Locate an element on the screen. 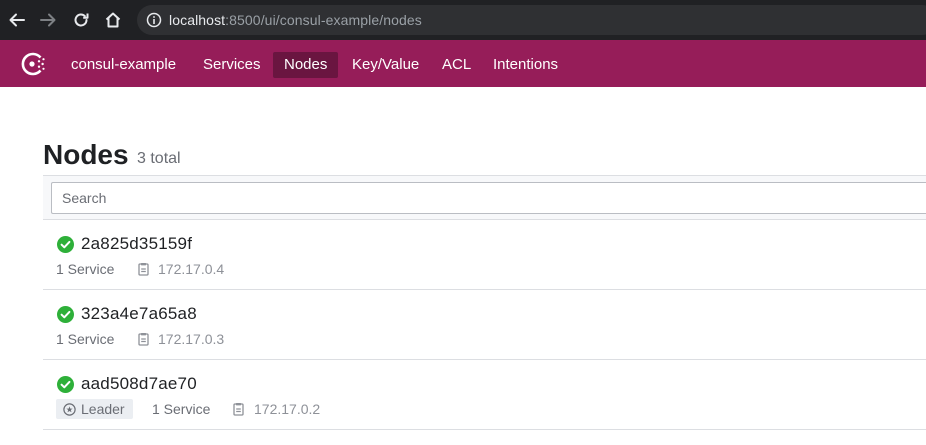 This screenshot has height=445, width=926. info-icon is located at coordinates (154, 20).